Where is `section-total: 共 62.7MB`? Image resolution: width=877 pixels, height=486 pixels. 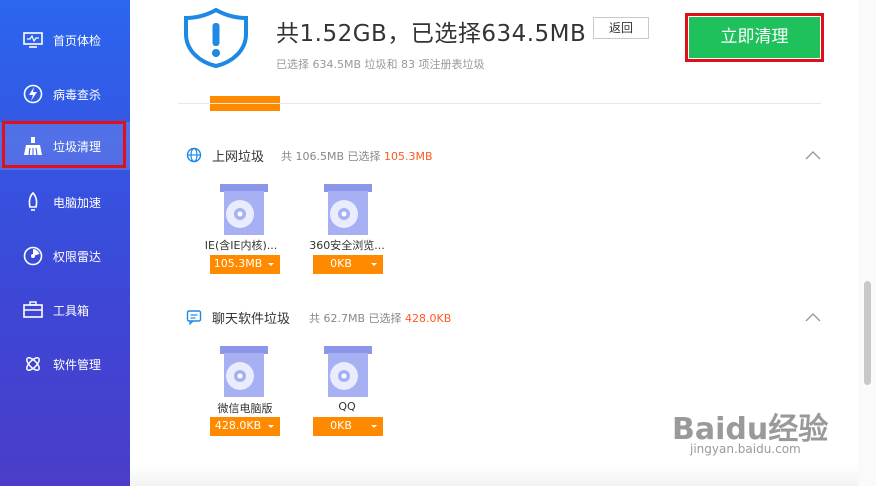
section-total: 共 62.7MB is located at coordinates (337, 318).